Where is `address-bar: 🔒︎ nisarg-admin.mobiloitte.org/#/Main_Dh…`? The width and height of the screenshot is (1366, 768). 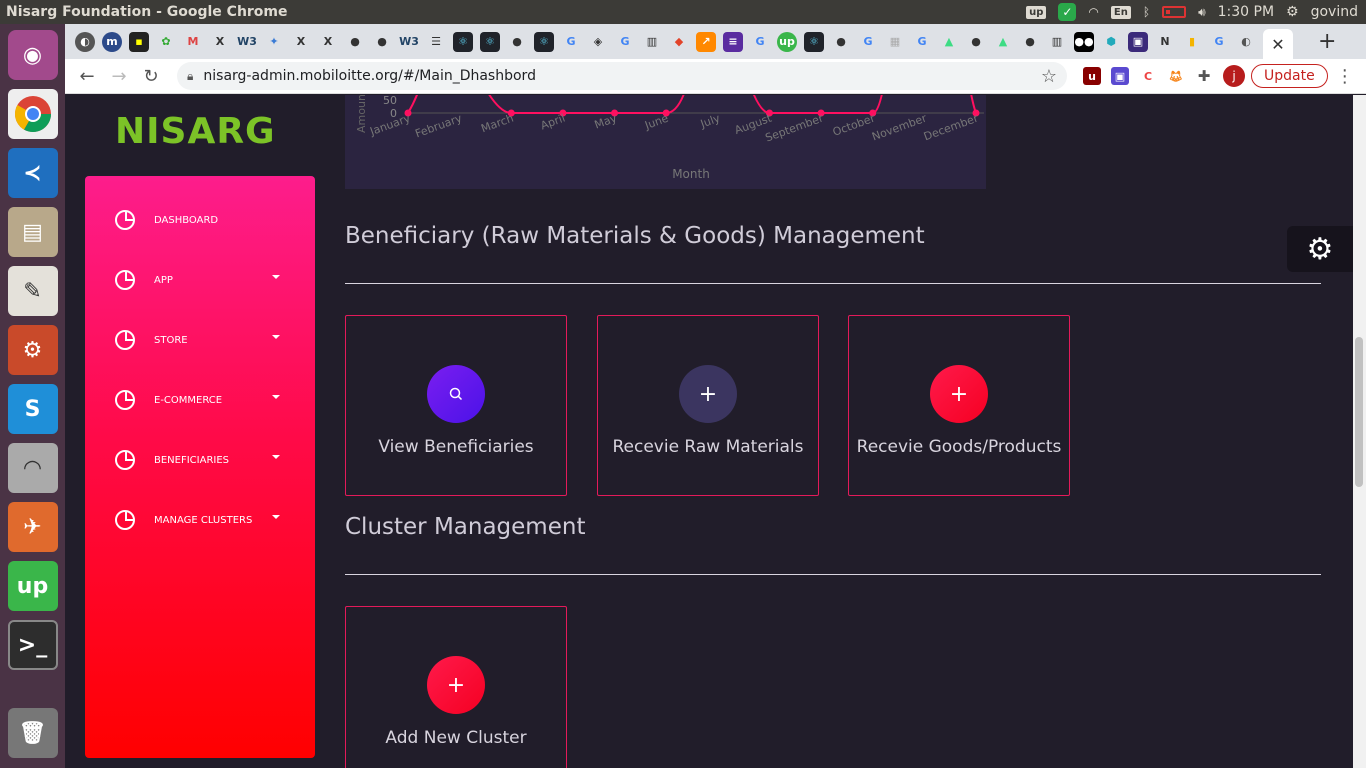 address-bar: 🔒︎ nisarg-admin.mobiloitte.org/#/Main_Dh… is located at coordinates (622, 76).